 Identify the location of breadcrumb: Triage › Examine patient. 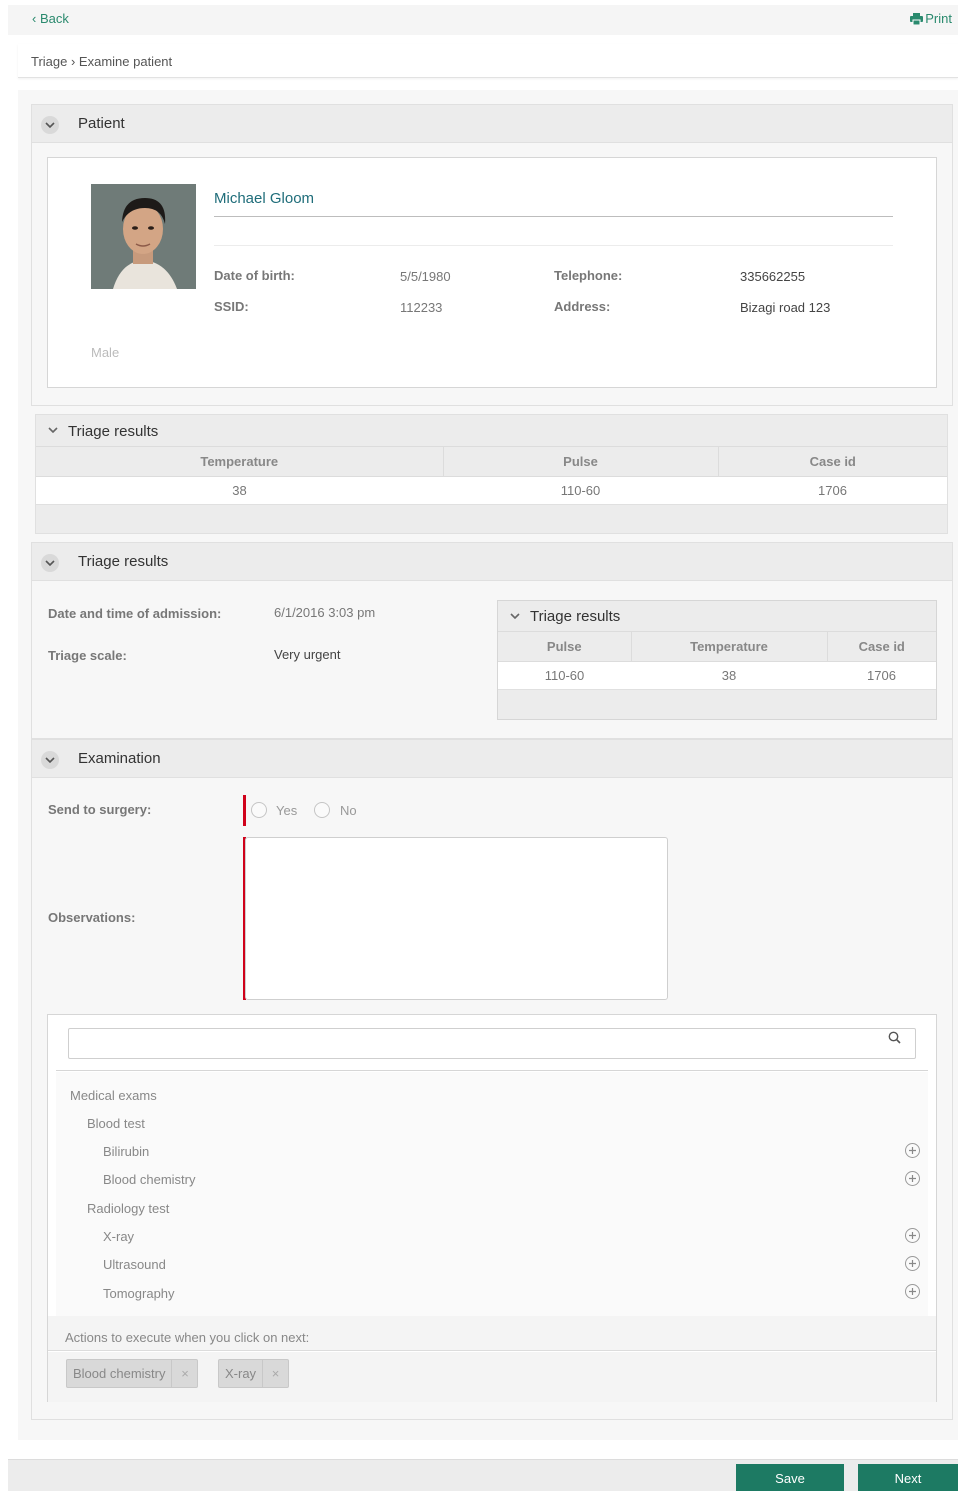
(102, 61).